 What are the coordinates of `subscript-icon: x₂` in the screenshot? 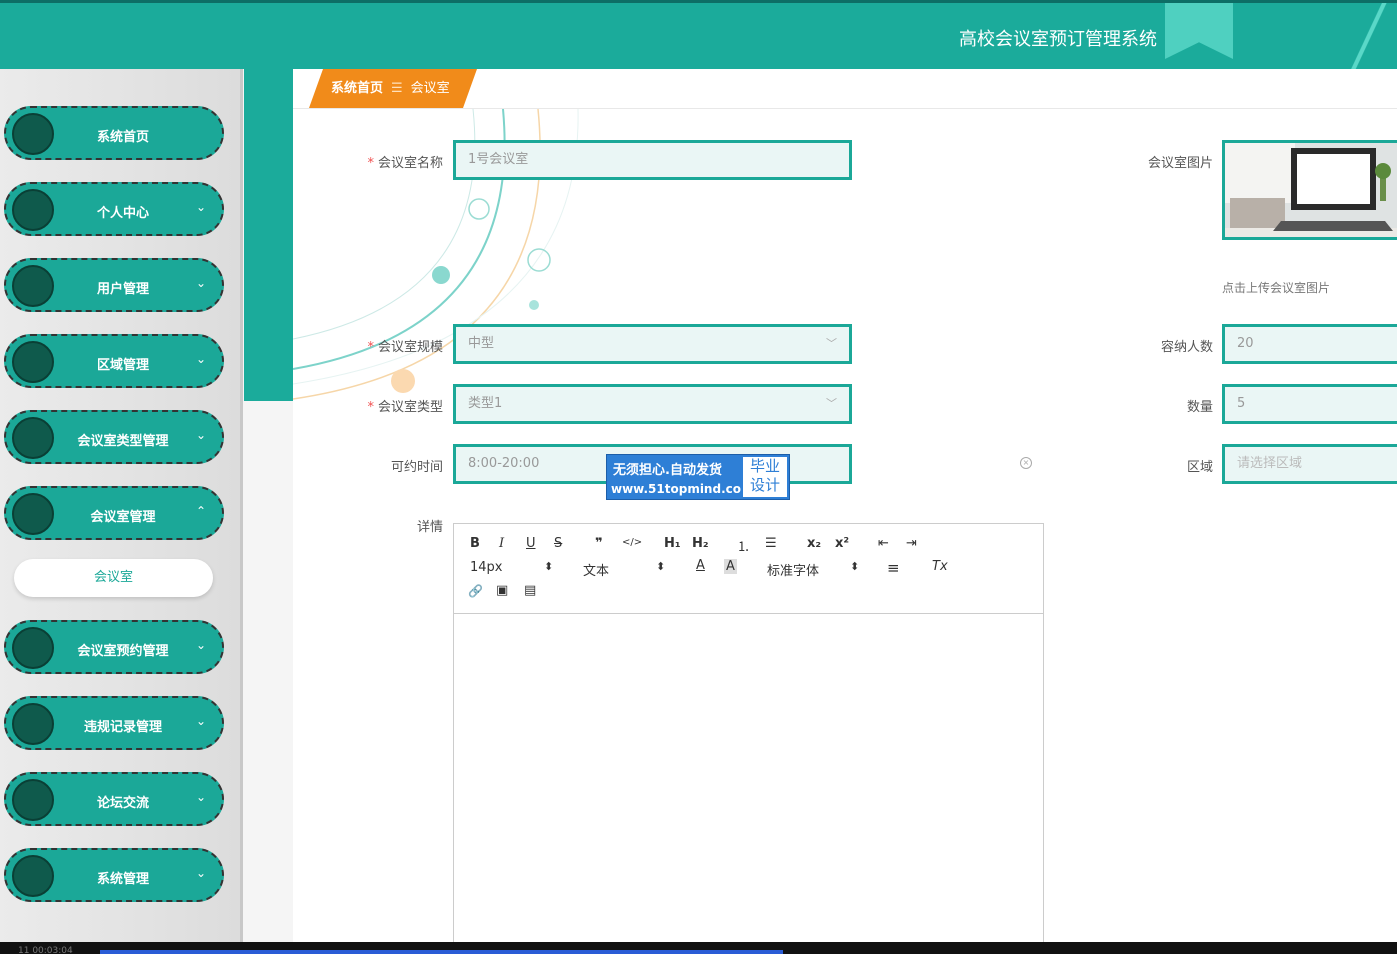 It's located at (814, 543).